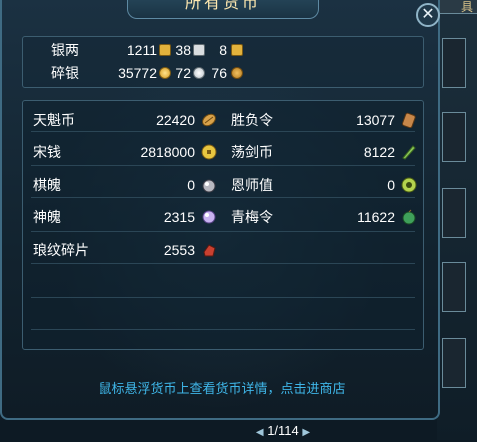 The image size is (477, 442). What do you see at coordinates (306, 432) in the screenshot?
I see `next-page-icon: ▶` at bounding box center [306, 432].